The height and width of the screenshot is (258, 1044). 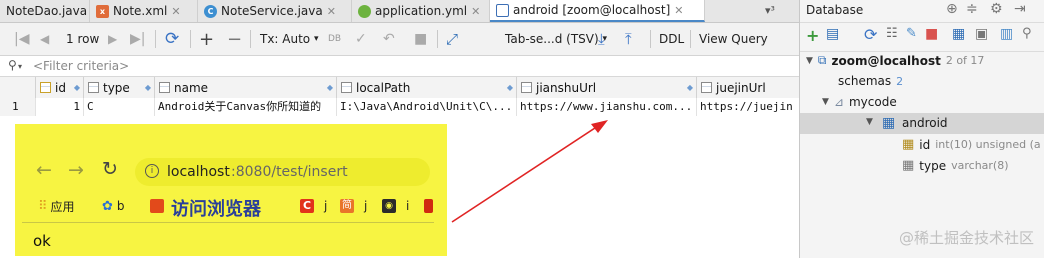 What do you see at coordinates (529, 171) in the screenshot?
I see `annotation-arrow` at bounding box center [529, 171].